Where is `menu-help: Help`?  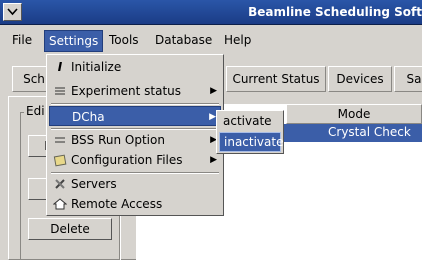
menu-help: Help is located at coordinates (237, 41).